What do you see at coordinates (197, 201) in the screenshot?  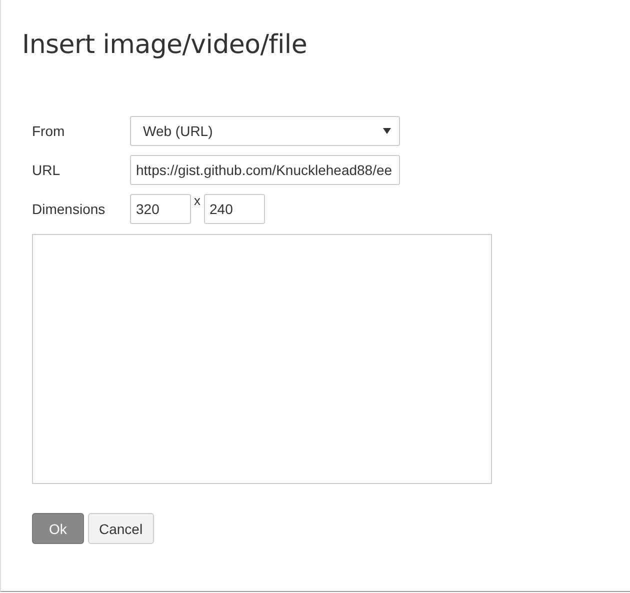 I see `dimension-separator: x` at bounding box center [197, 201].